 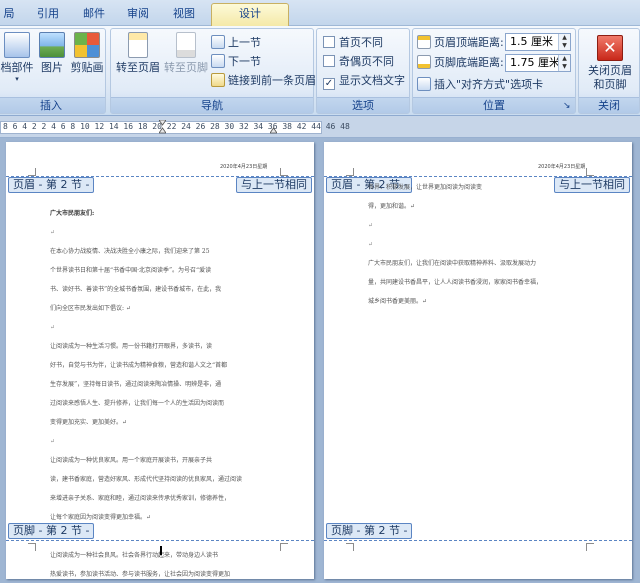 I want to click on previous-section-button: 上一节, so click(x=236, y=43).